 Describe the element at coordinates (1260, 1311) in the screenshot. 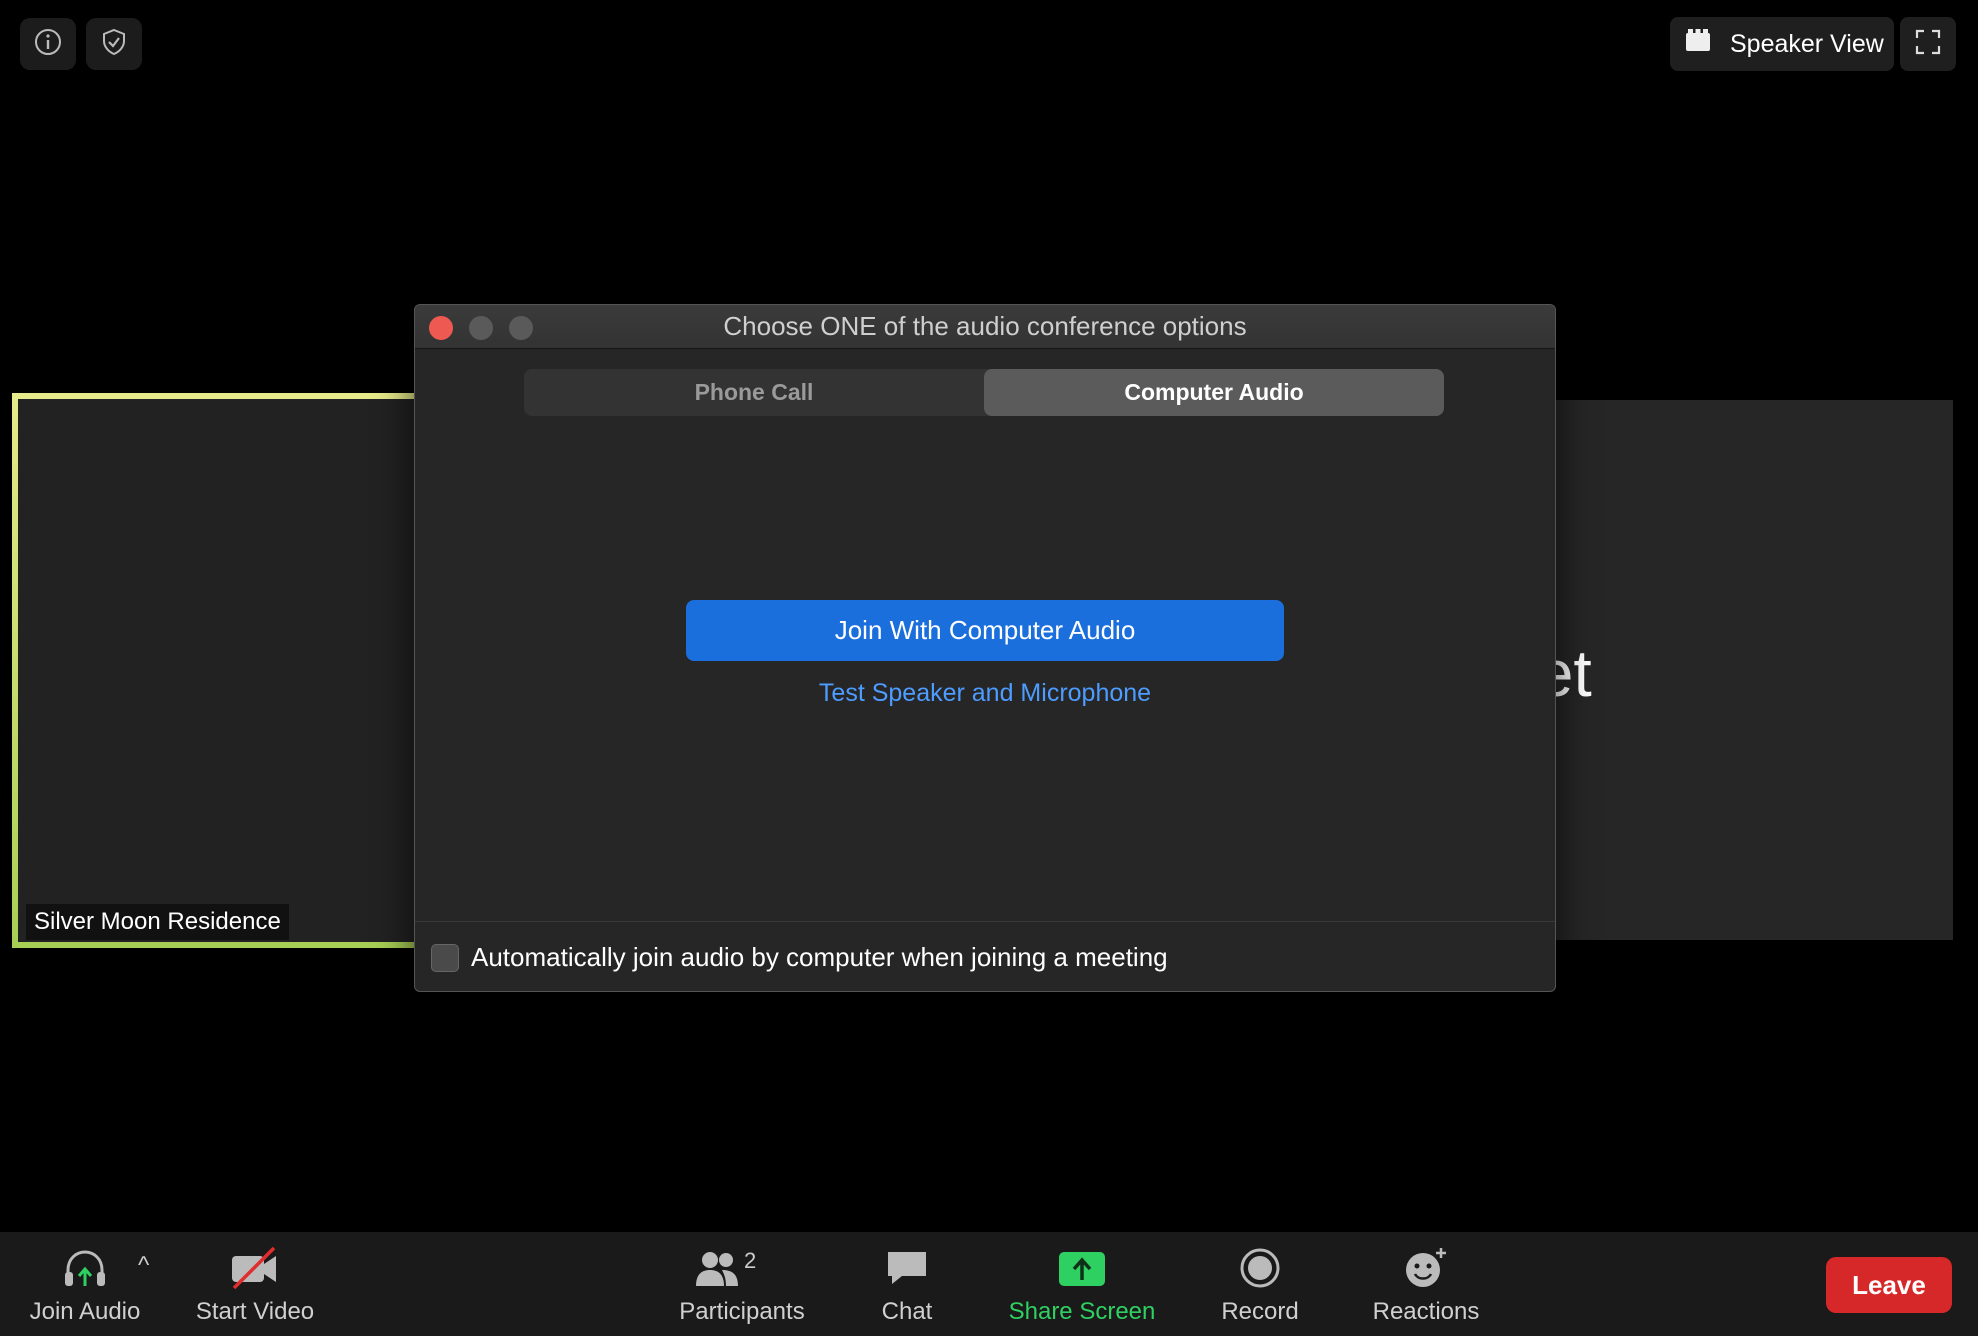

I see `record-label: Record` at that location.